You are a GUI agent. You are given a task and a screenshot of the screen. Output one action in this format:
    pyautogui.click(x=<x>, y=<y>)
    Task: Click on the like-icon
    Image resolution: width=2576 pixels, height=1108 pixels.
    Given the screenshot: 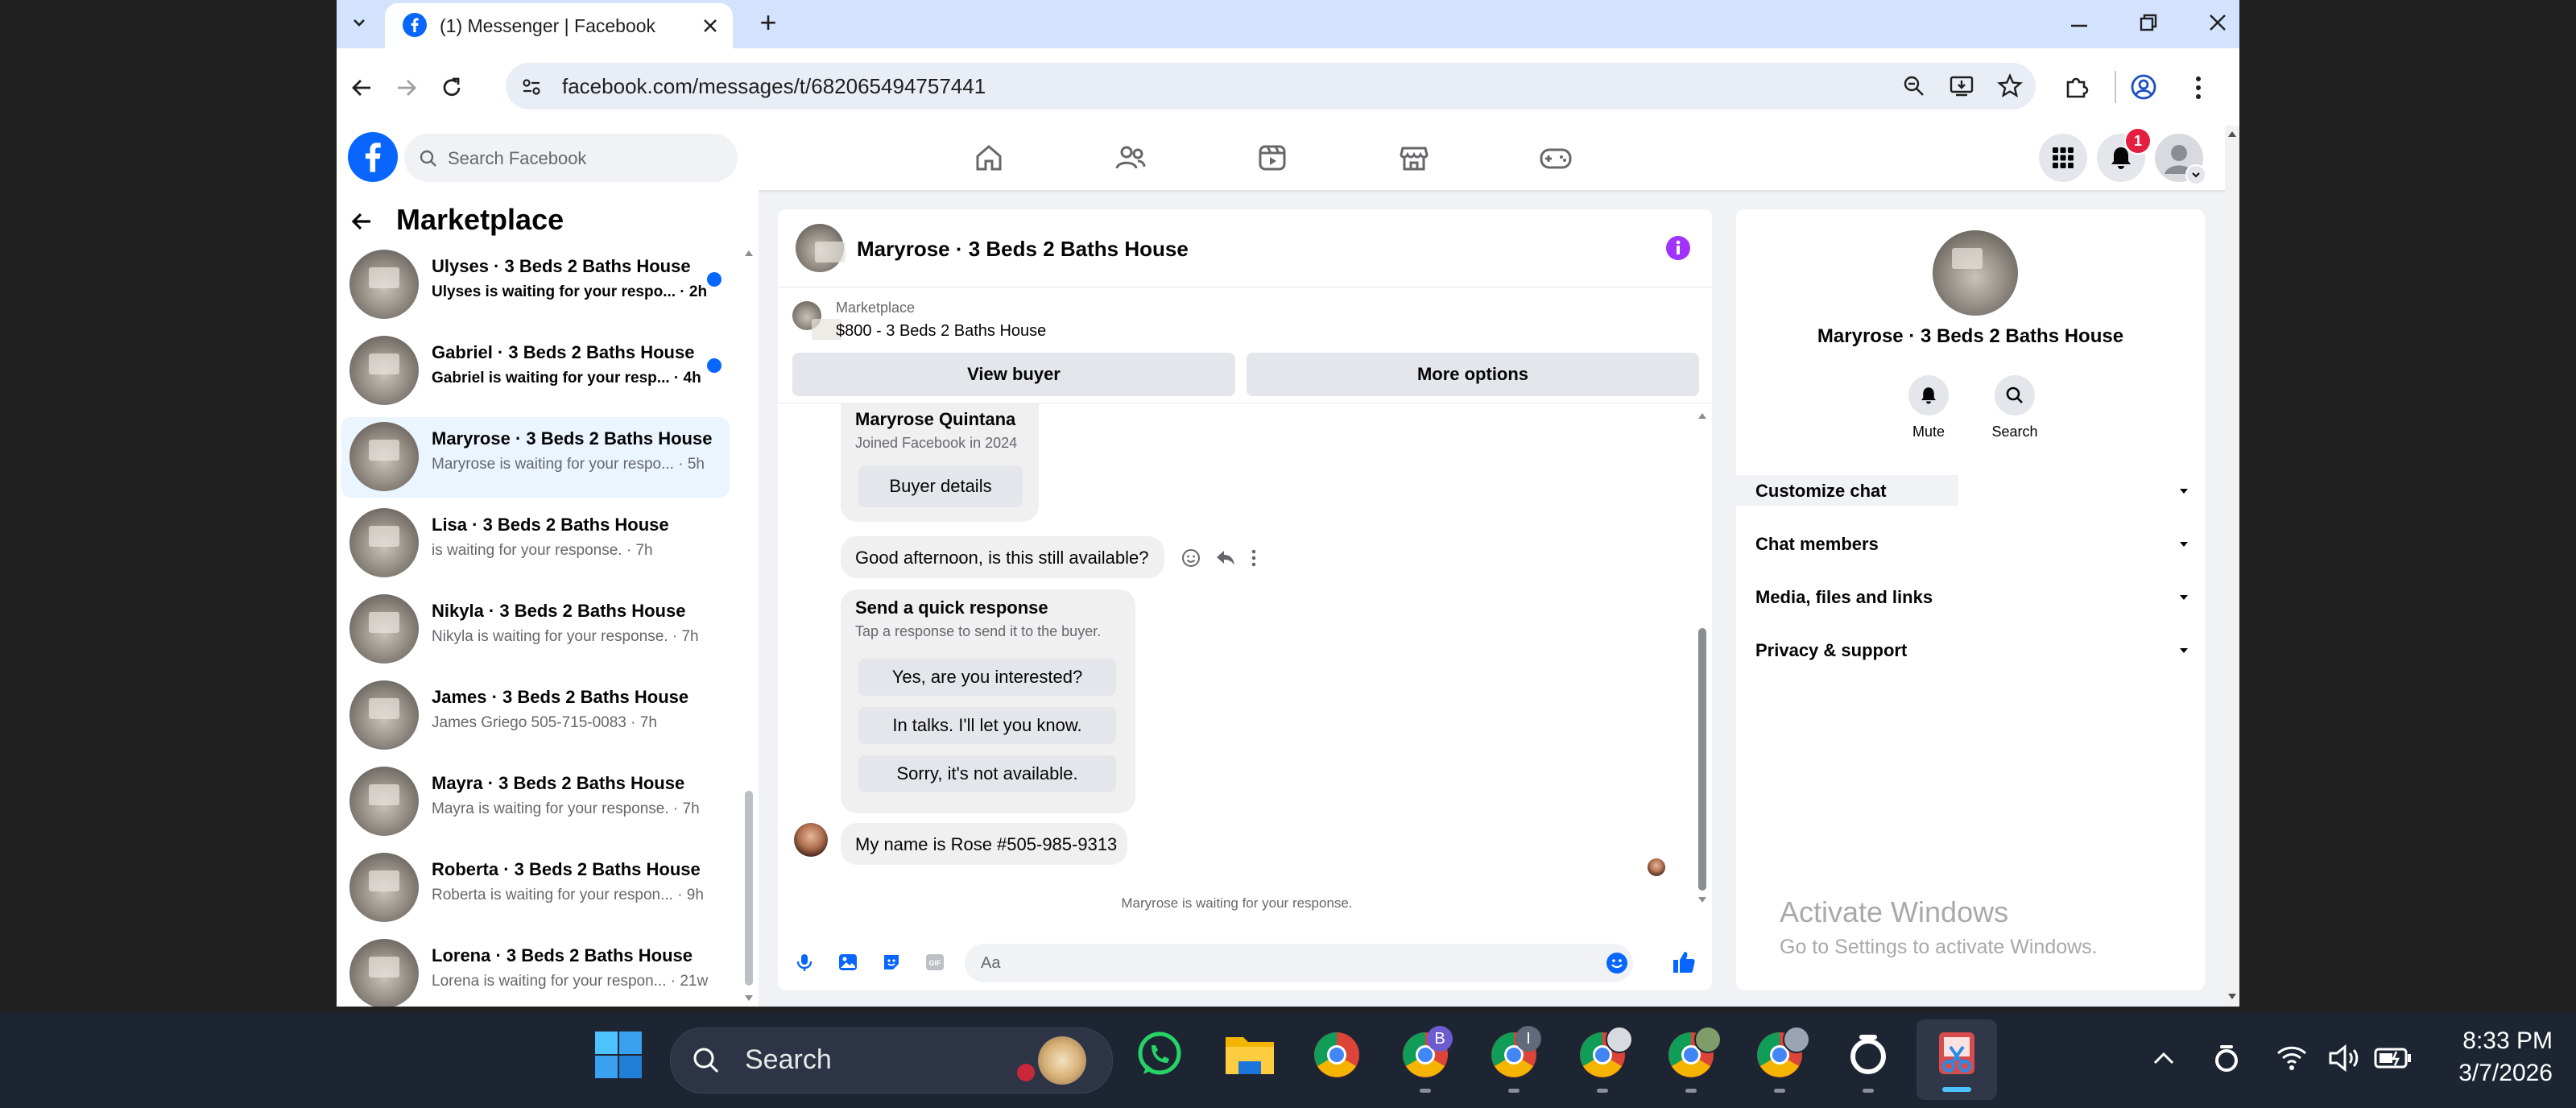 What is the action you would take?
    pyautogui.click(x=1684, y=962)
    